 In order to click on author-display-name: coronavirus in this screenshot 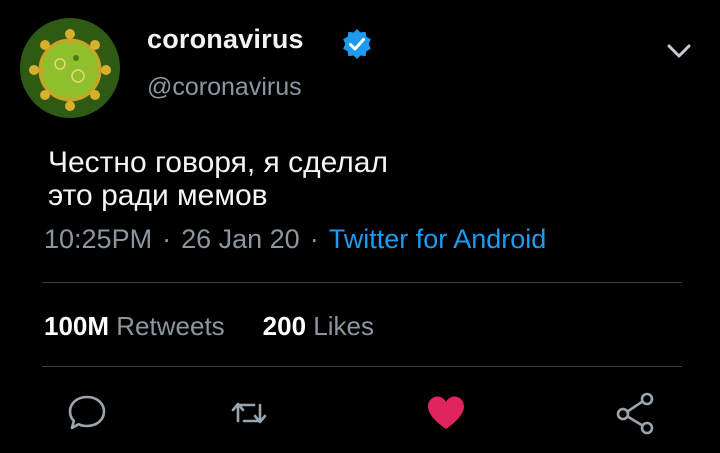, I will do `click(225, 39)`.